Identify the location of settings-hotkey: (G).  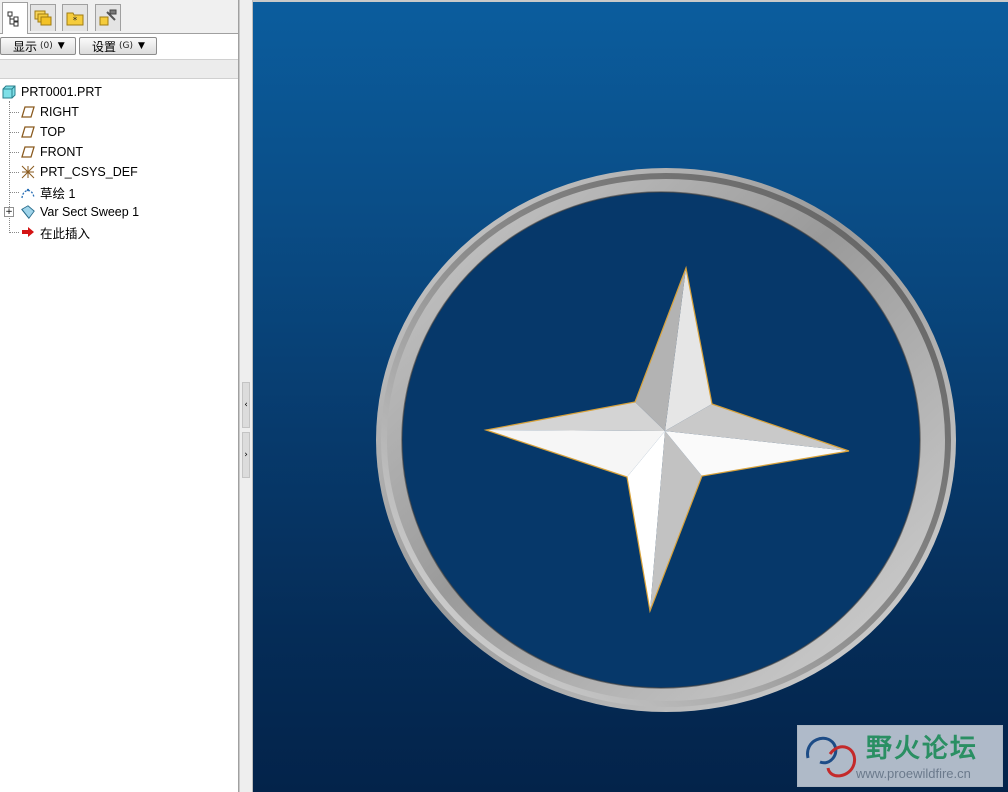
(126, 46).